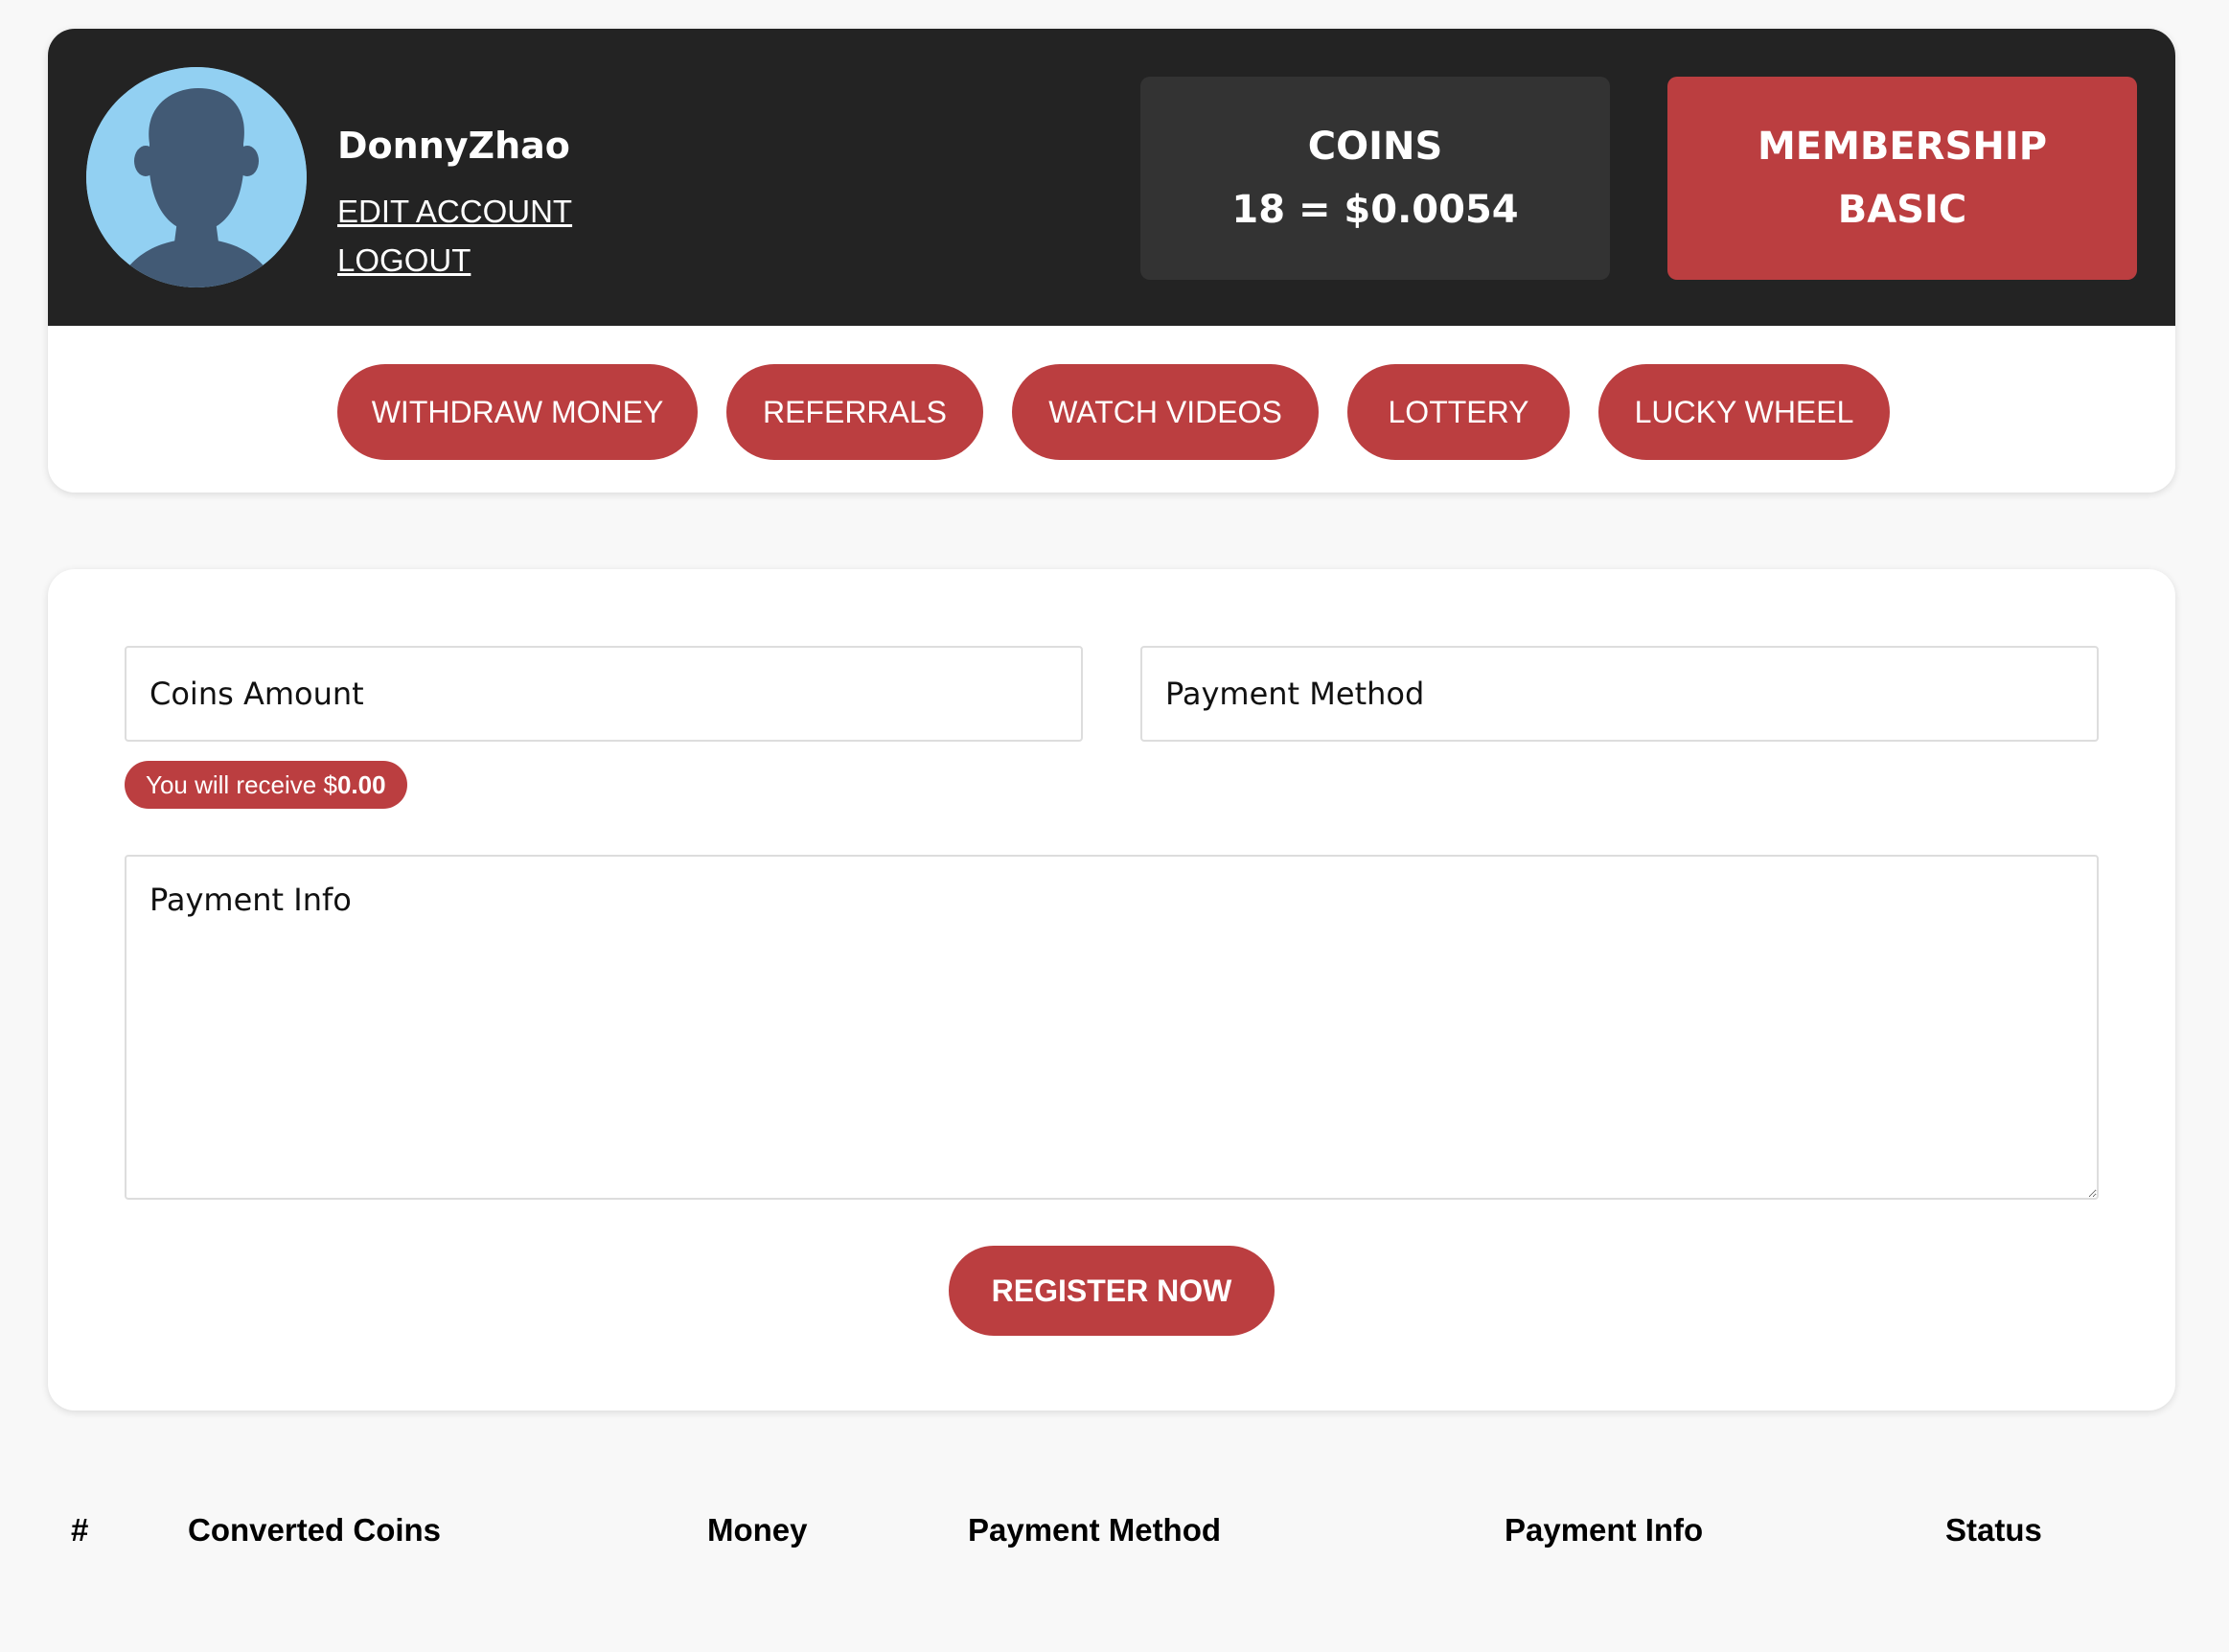 The width and height of the screenshot is (2229, 1652). I want to click on column-header-money: Money, so click(757, 1530).